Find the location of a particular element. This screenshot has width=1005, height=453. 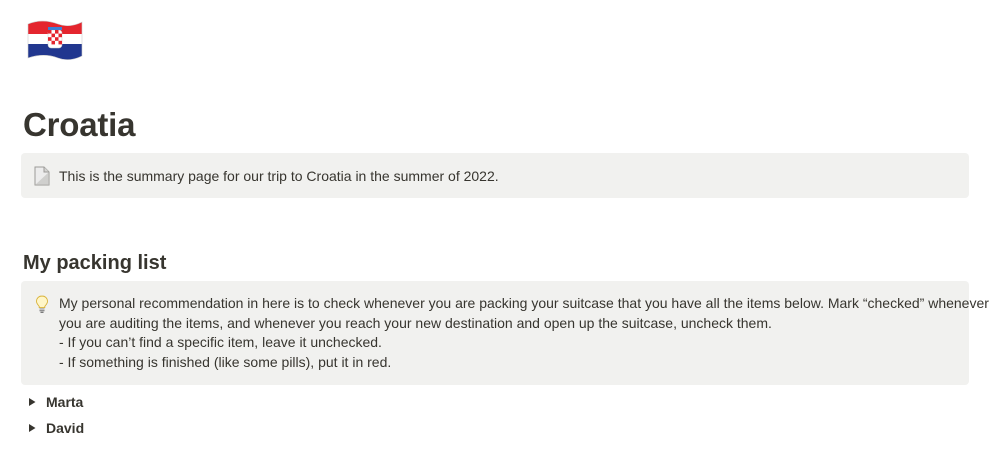

toggle-marta: Marta is located at coordinates (54, 402).